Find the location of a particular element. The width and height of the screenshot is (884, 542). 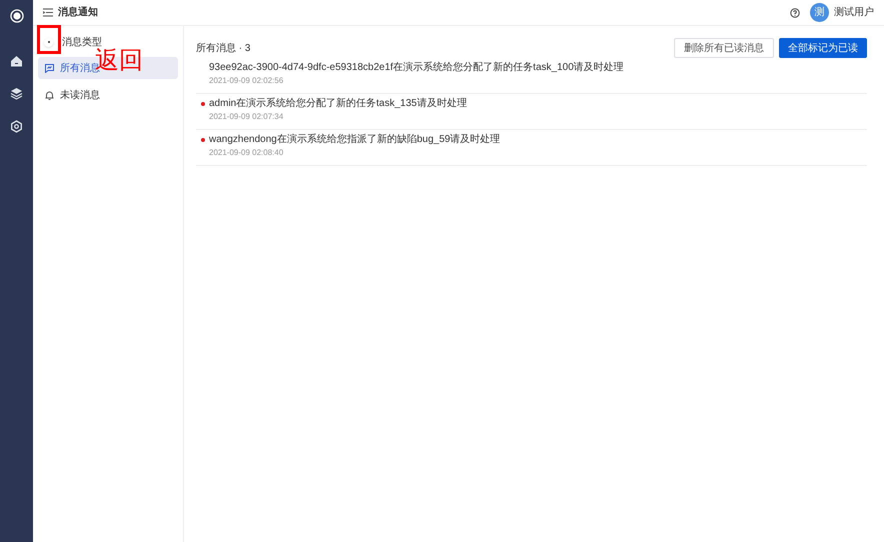

page-title: 消息通知 is located at coordinates (78, 13).